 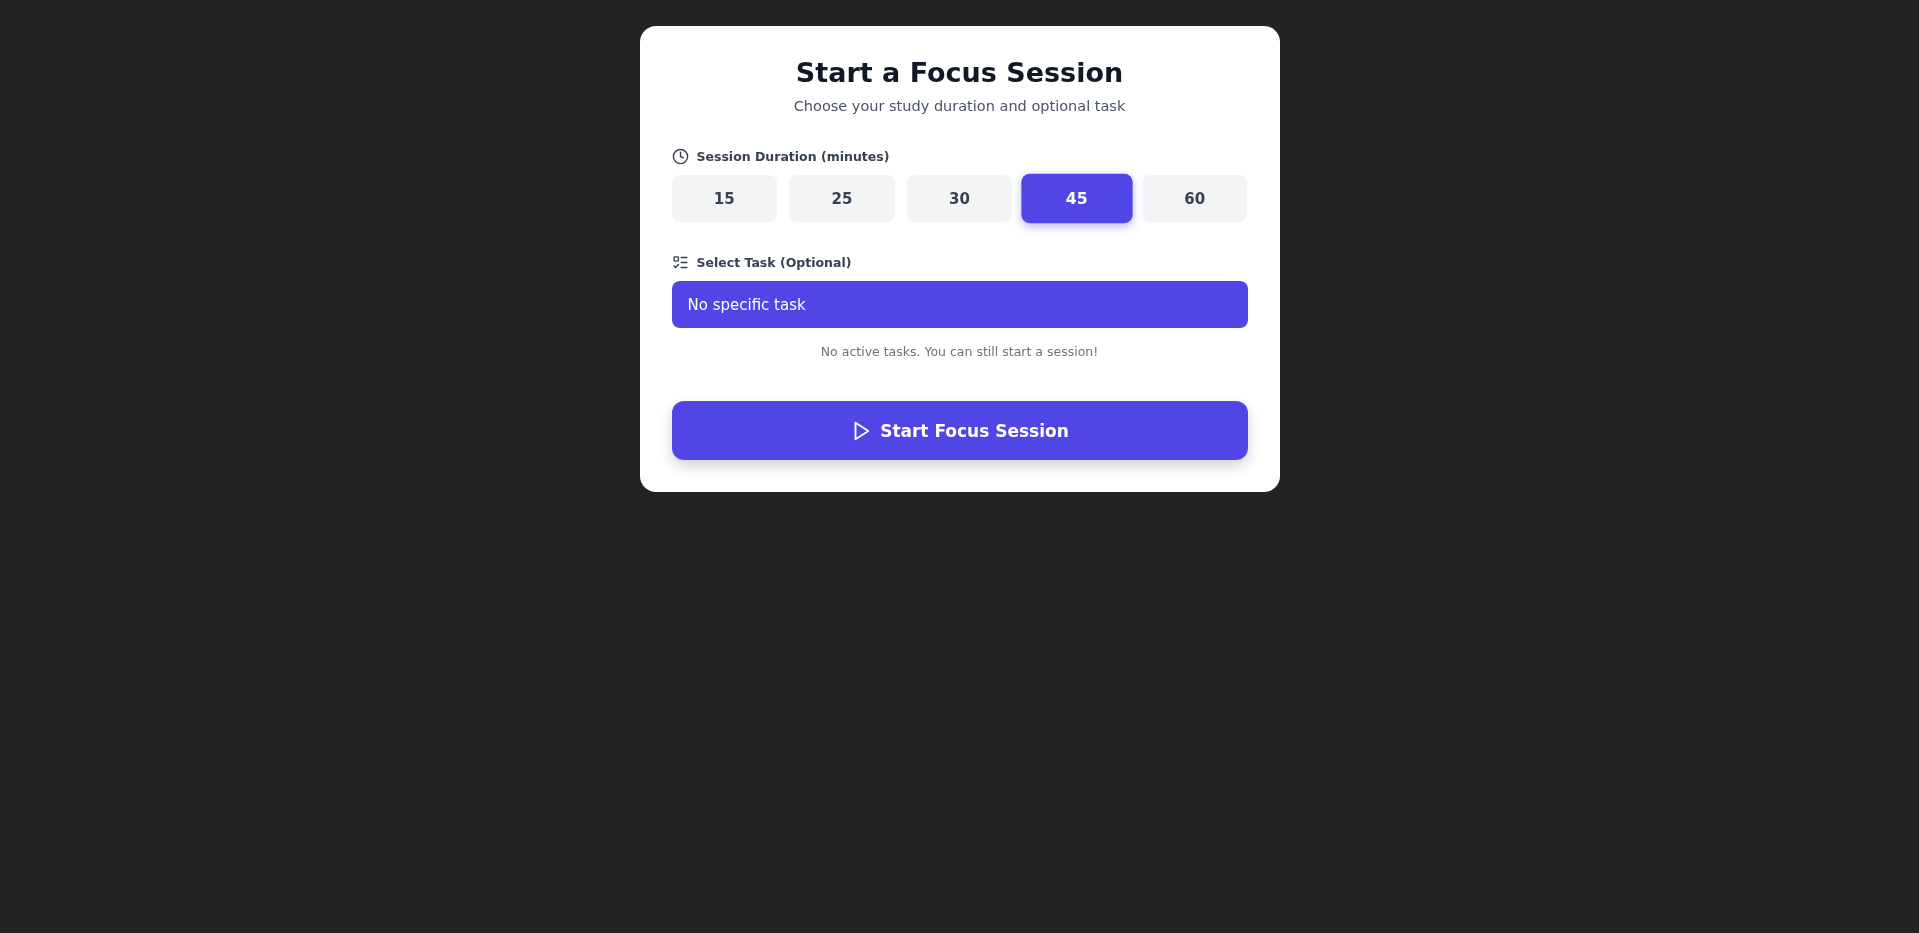 What do you see at coordinates (1077, 198) in the screenshot?
I see `duration-option: 45` at bounding box center [1077, 198].